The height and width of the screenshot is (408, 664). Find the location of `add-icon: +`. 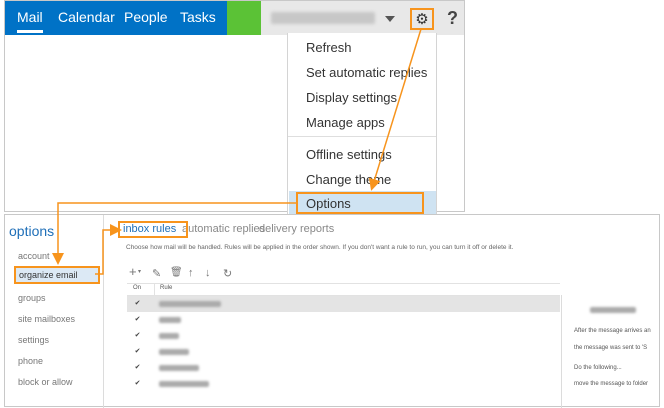

add-icon: + is located at coordinates (133, 271).